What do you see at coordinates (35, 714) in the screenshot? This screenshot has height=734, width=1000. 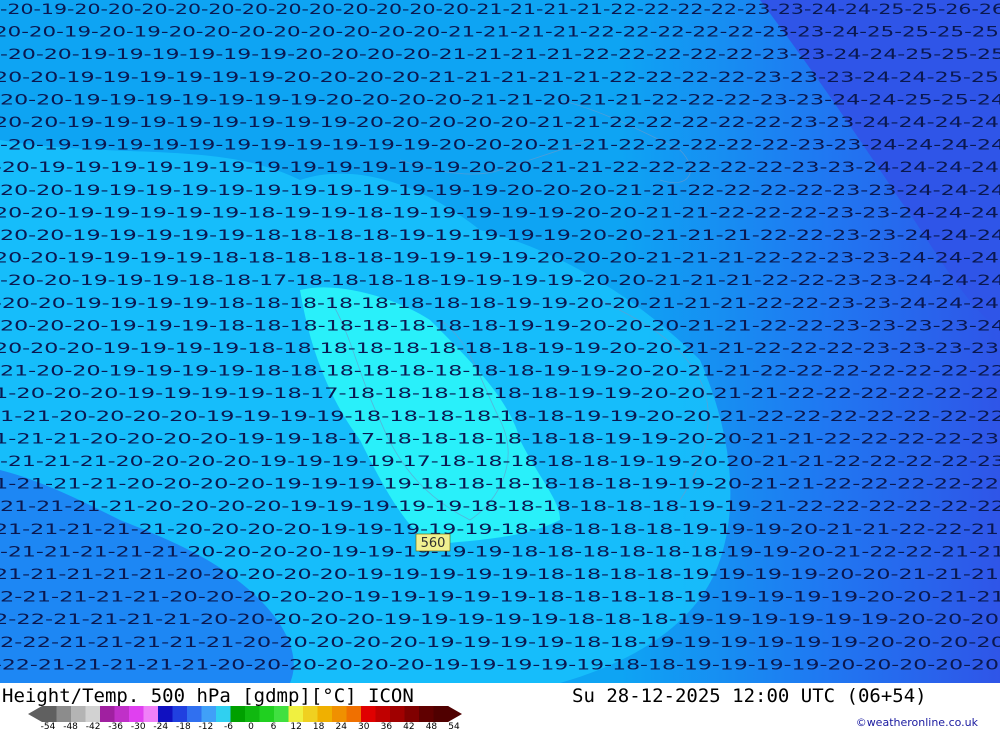 I see `legend-arrow-left` at bounding box center [35, 714].